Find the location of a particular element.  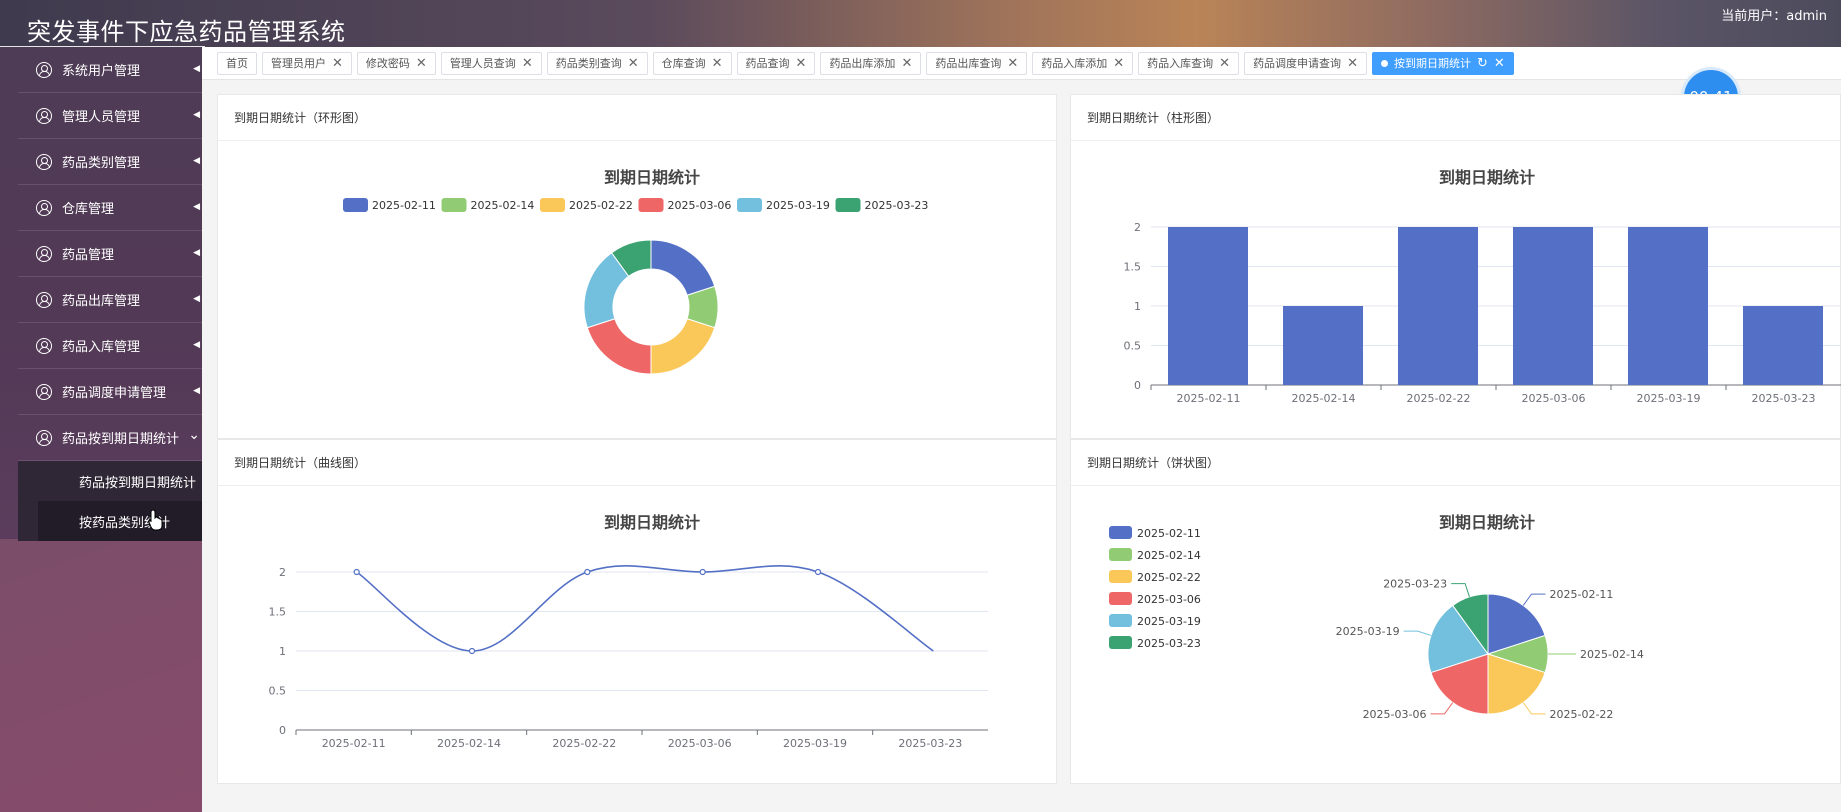

sidebar-item-label: 仓库管理 is located at coordinates (88, 209).